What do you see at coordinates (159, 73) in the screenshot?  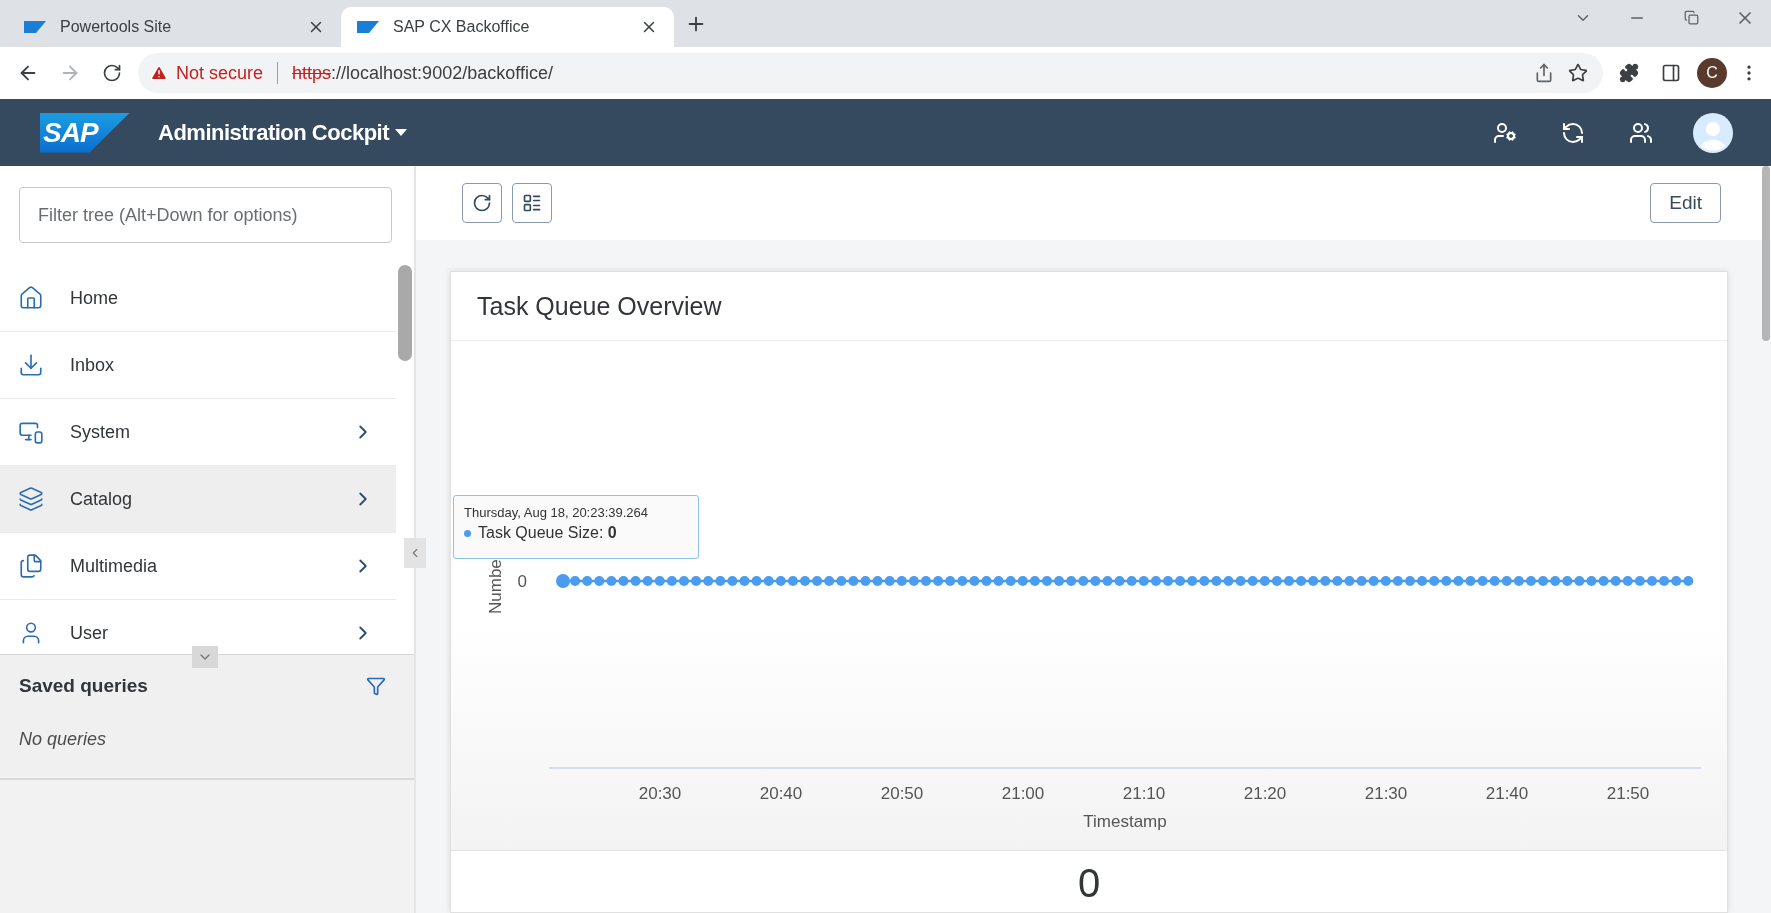 I see `warning-icon` at bounding box center [159, 73].